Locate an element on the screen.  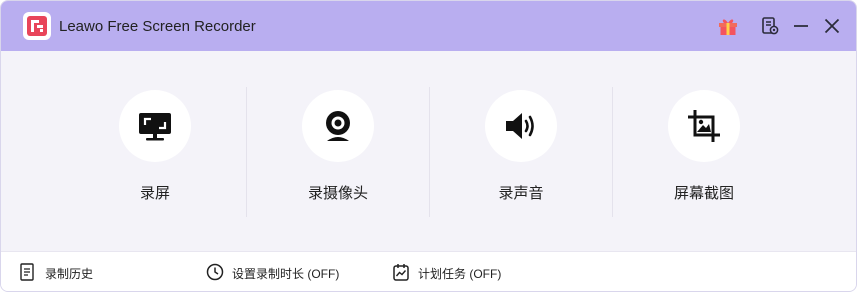
monitor-screen-record-icon is located at coordinates (155, 127).